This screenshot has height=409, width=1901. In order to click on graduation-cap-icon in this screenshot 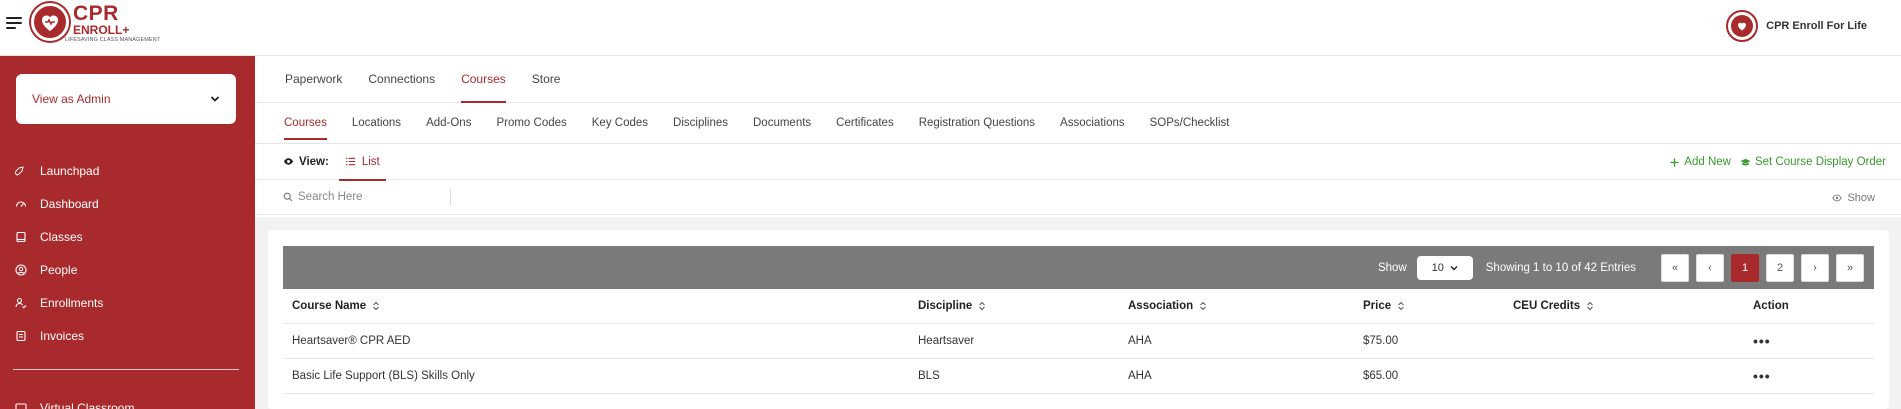, I will do `click(1745, 161)`.